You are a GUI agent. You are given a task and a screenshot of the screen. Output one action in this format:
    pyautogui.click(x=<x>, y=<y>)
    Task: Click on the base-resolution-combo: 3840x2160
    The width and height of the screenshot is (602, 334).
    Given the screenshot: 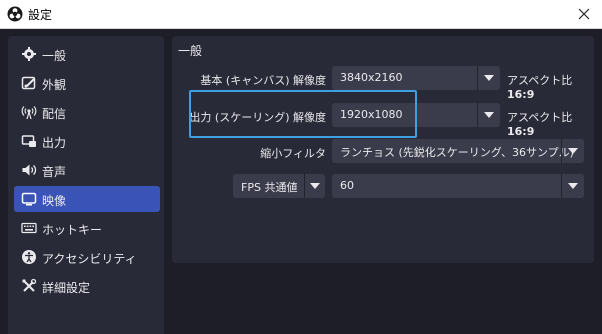 What is the action you would take?
    pyautogui.click(x=416, y=78)
    